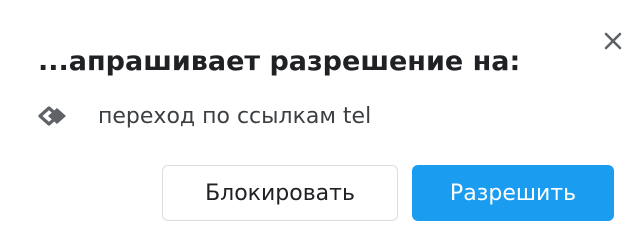 This screenshot has width=644, height=243. I want to click on close-icon, so click(613, 41).